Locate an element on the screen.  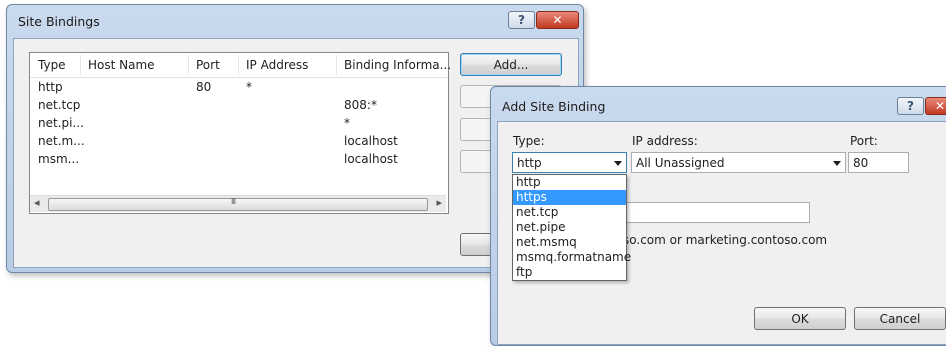
dropdown-option-ftp: ftp is located at coordinates (569, 272).